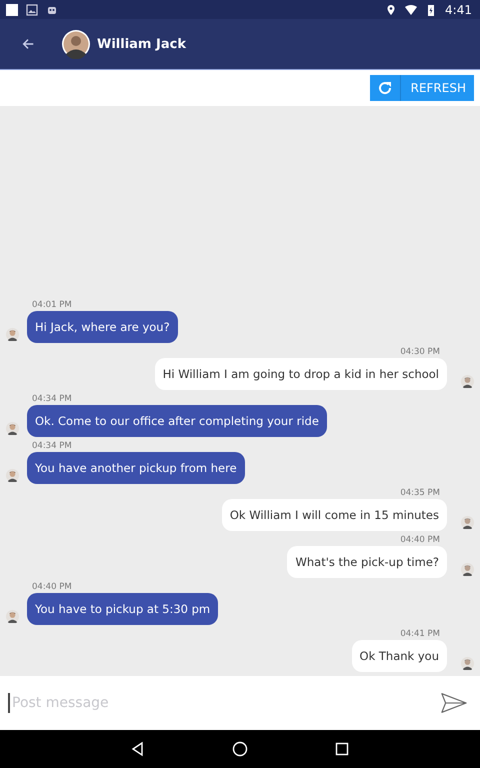 Image resolution: width=480 pixels, height=768 pixels. Describe the element at coordinates (12, 10) in the screenshot. I see `notification-icon` at that location.